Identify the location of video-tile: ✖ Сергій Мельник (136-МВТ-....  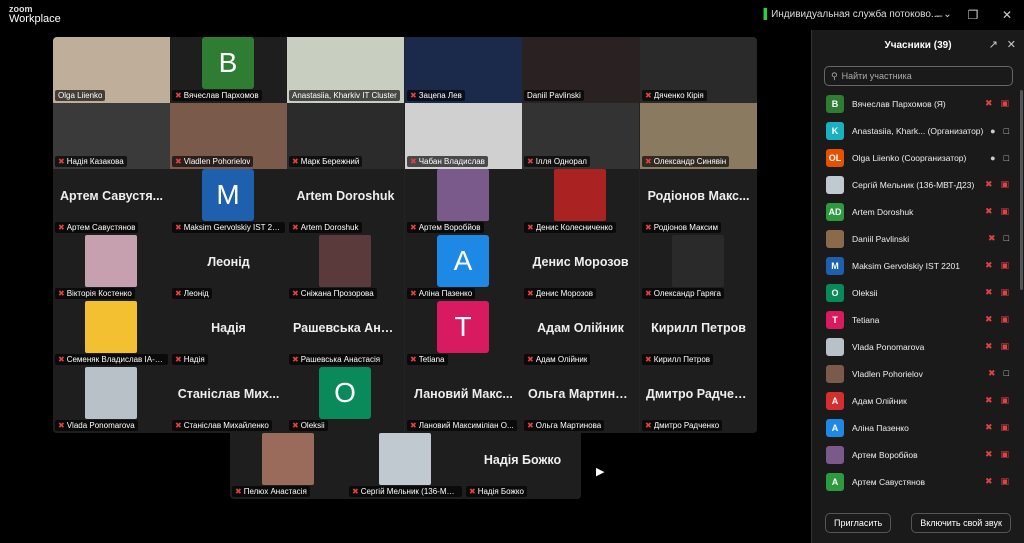
(405, 466).